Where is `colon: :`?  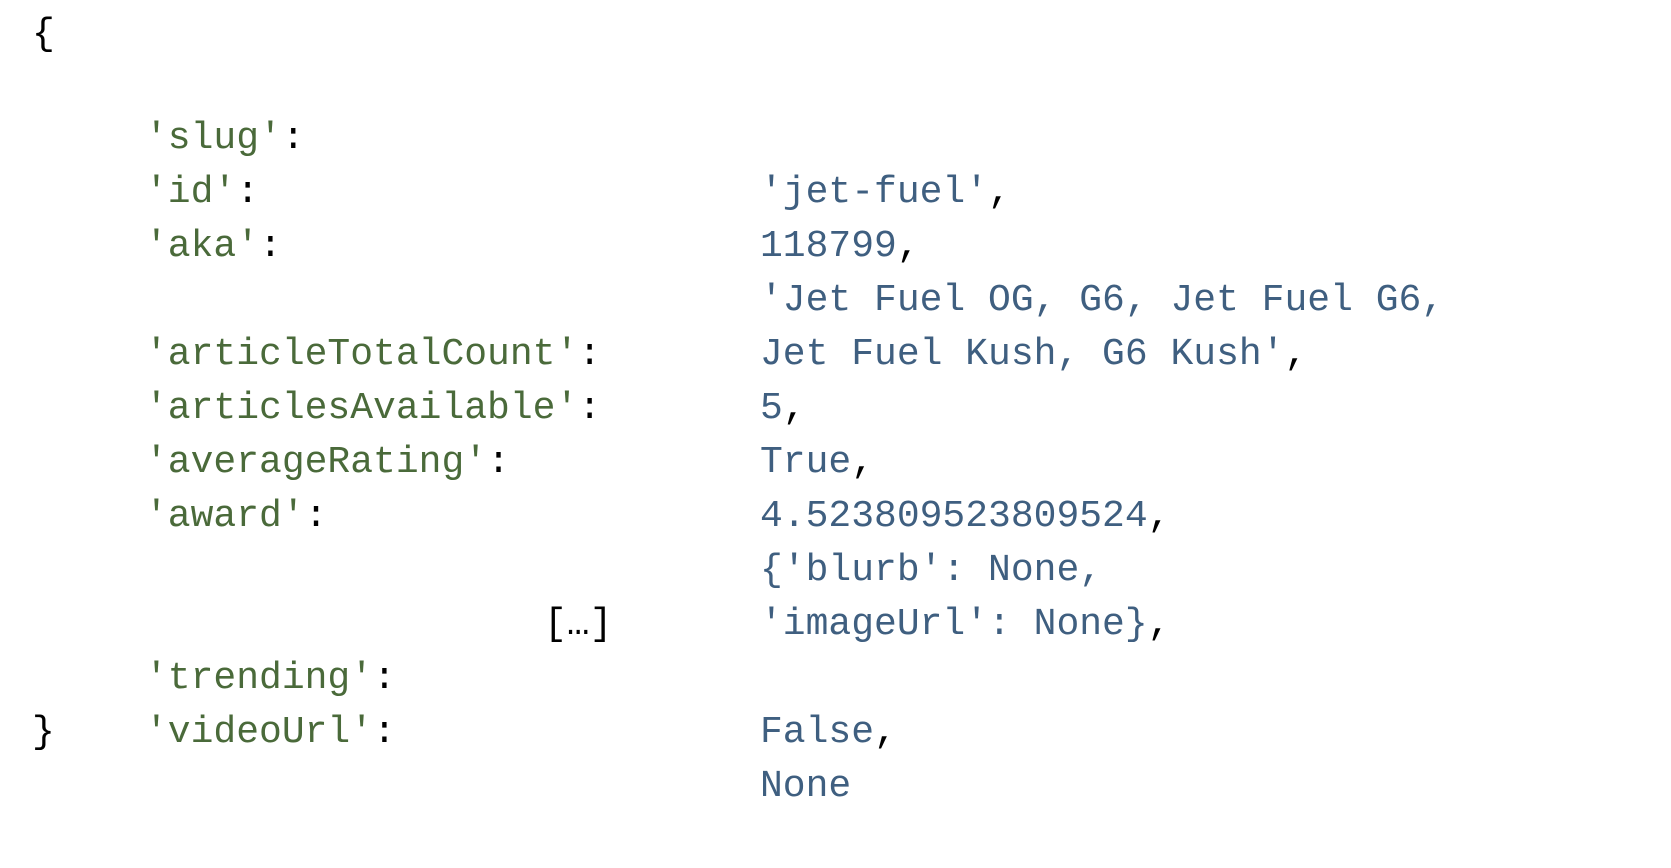
colon: : is located at coordinates (384, 732).